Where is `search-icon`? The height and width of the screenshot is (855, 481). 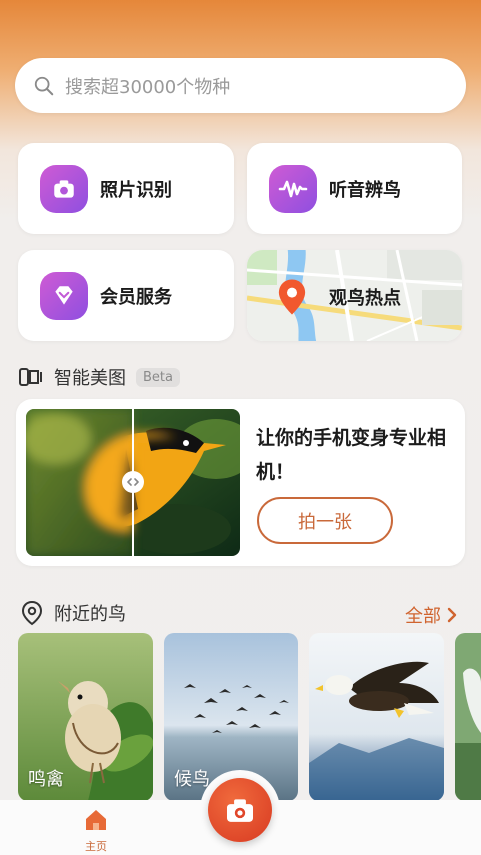
search-icon is located at coordinates (44, 85).